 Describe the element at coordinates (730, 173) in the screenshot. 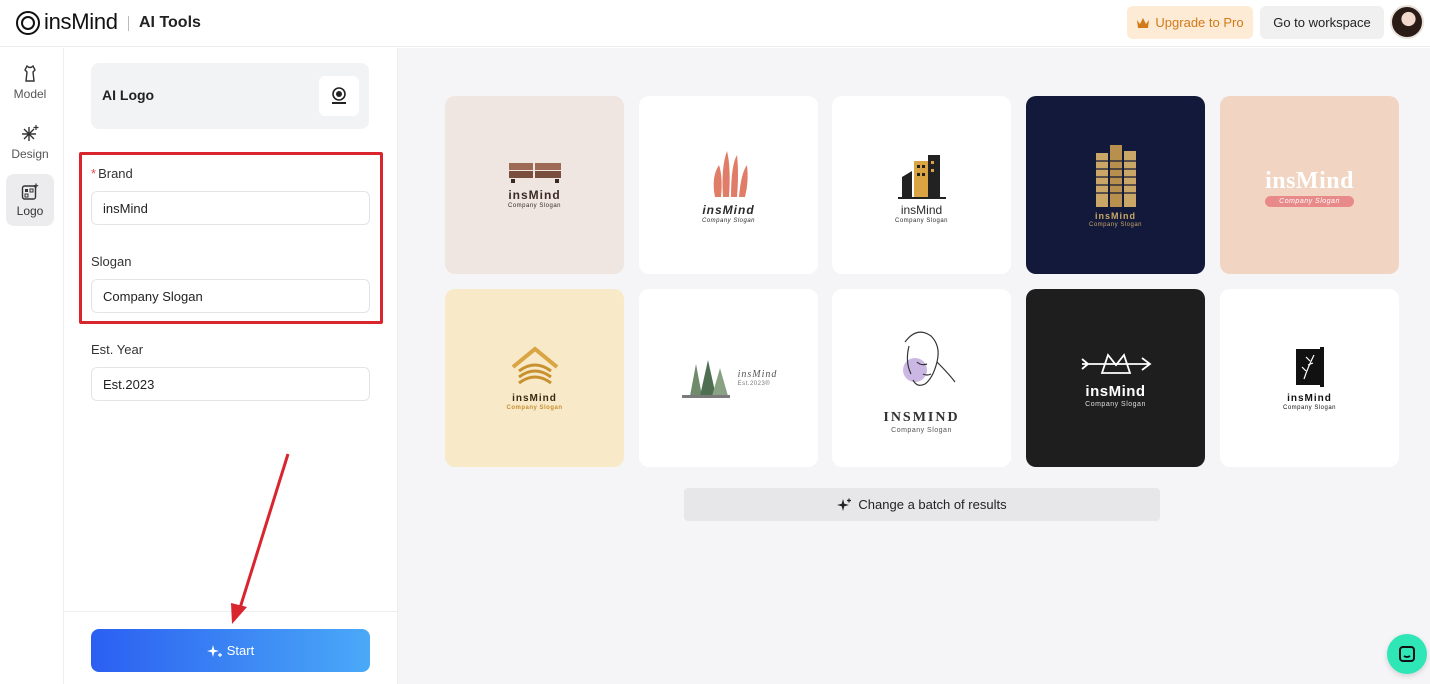

I see `flame-logo-icon` at that location.